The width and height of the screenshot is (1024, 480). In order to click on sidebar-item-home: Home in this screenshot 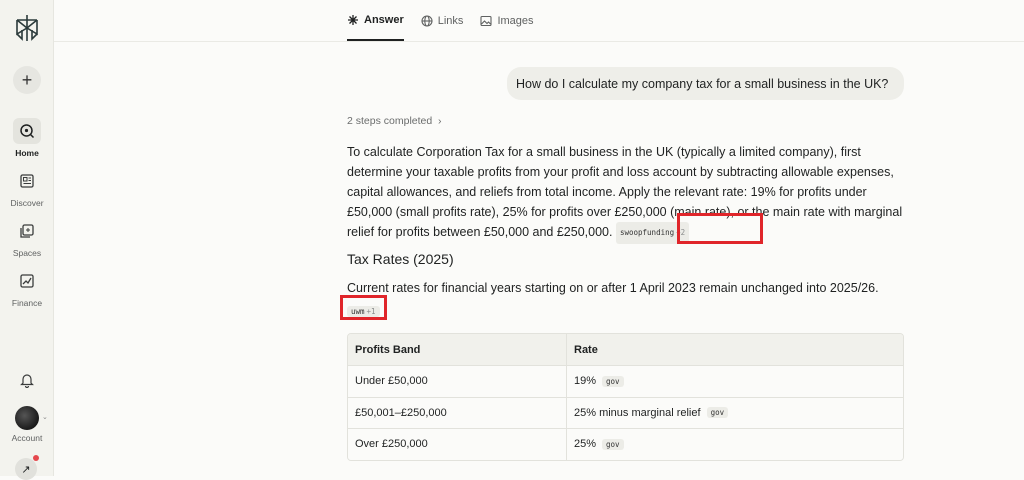, I will do `click(27, 138)`.